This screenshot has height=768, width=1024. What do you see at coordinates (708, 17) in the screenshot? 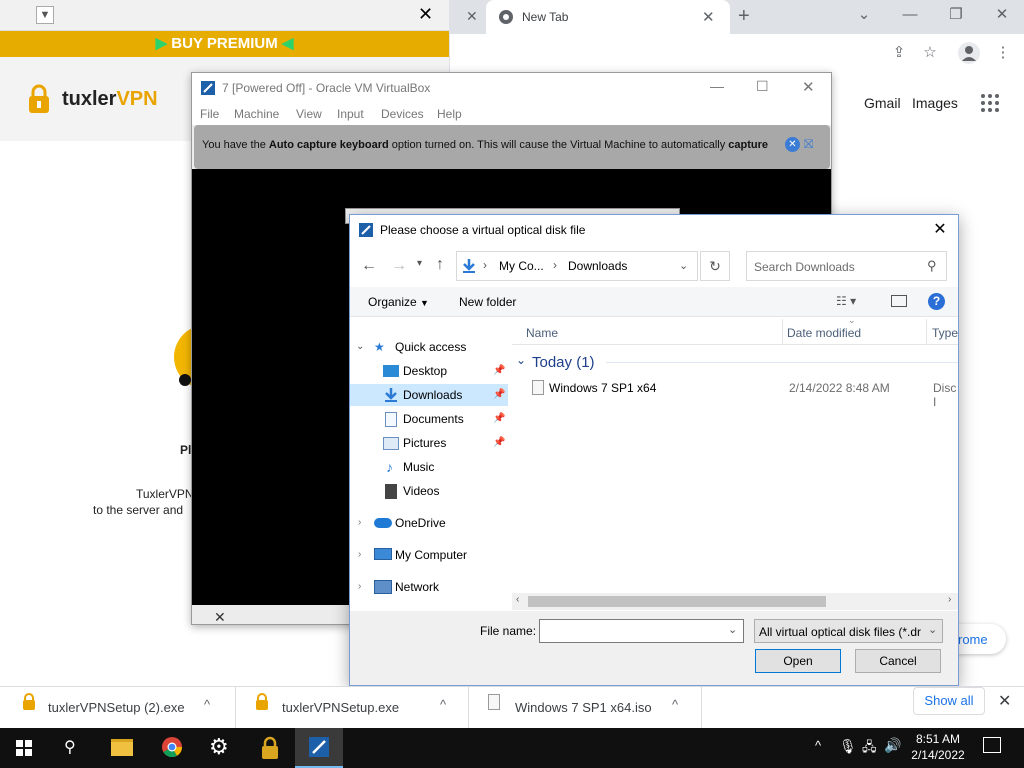
I see `tab-close-icon: ✕` at bounding box center [708, 17].